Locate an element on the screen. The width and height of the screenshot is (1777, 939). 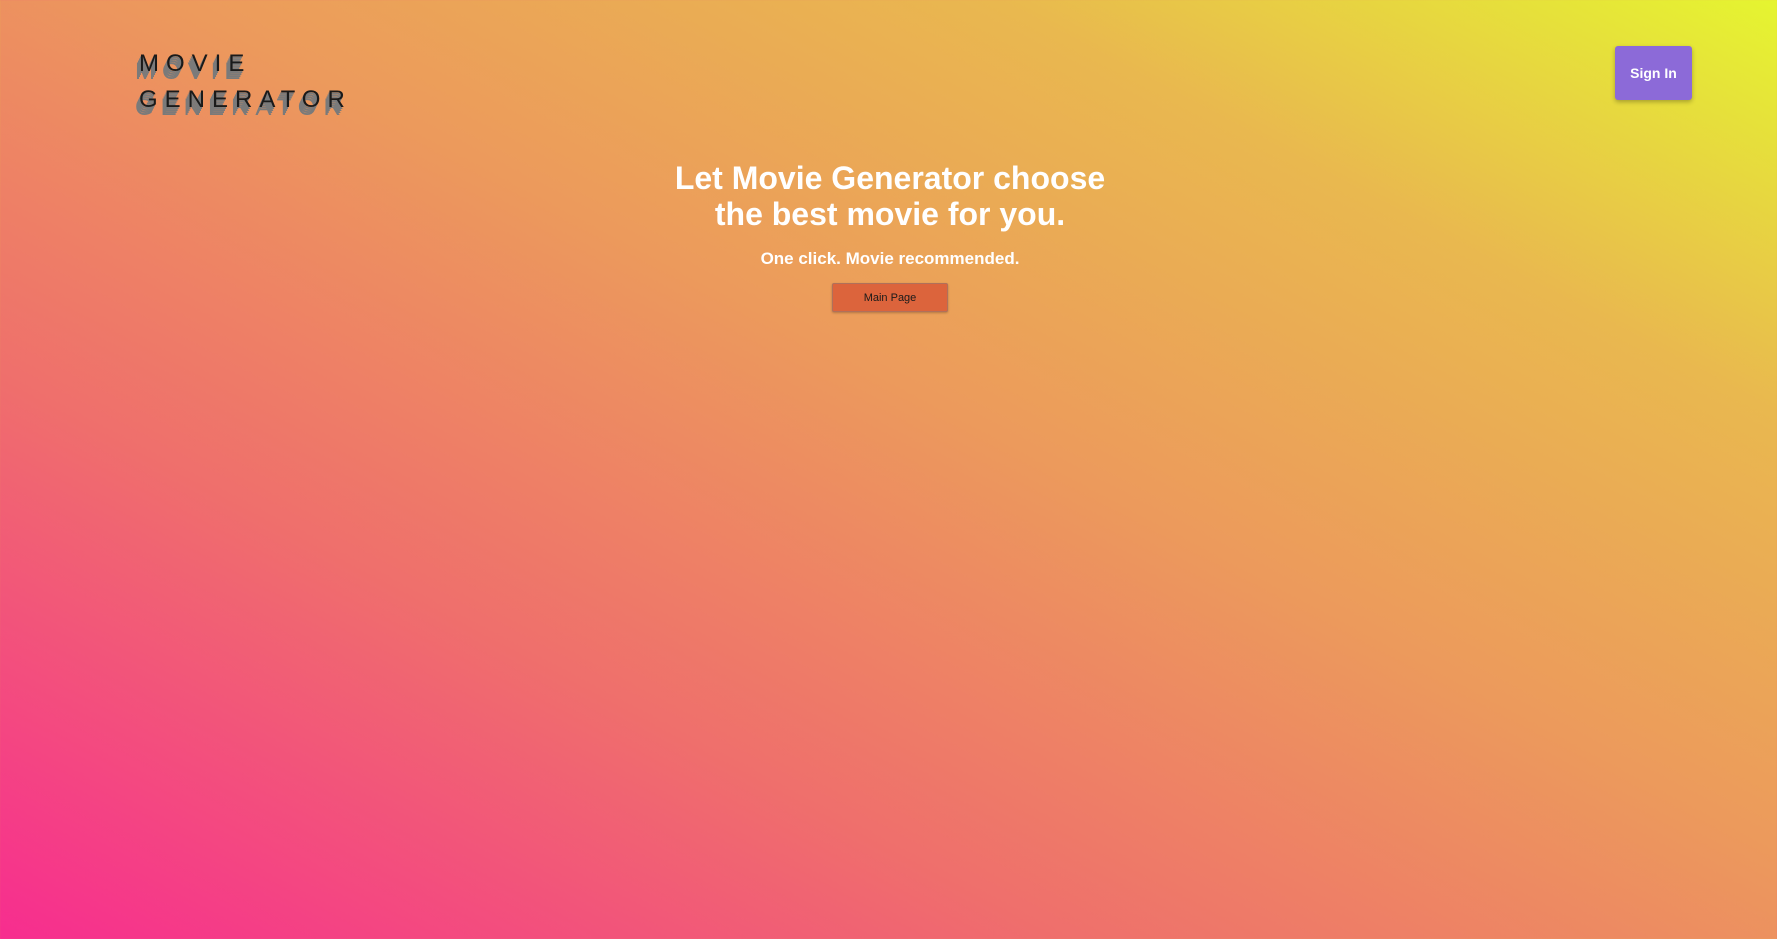
main-page-button: Main Page is located at coordinates (890, 297).